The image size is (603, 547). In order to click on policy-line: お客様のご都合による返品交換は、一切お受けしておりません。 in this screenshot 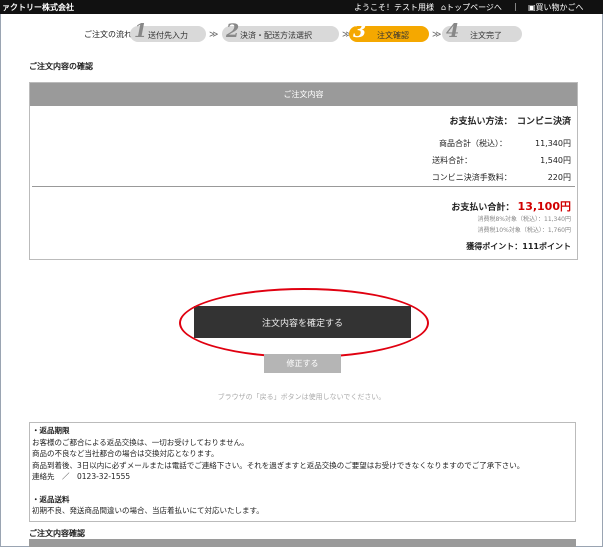, I will do `click(140, 442)`.